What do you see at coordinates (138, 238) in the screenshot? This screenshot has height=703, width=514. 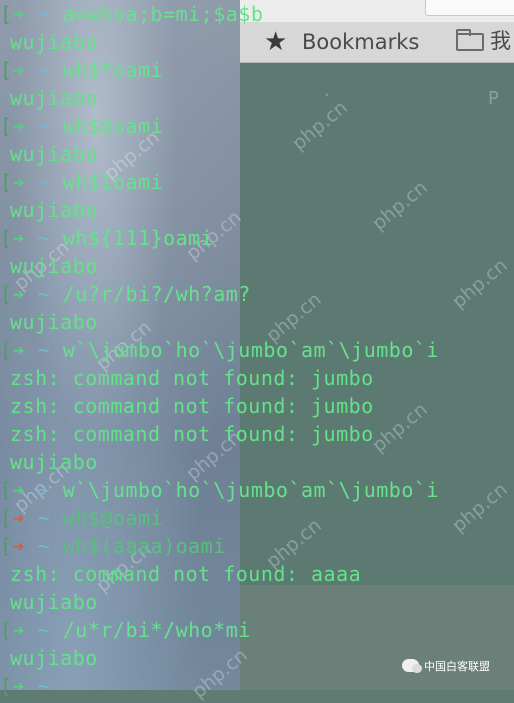 I see `command-text: wh${111}oami` at bounding box center [138, 238].